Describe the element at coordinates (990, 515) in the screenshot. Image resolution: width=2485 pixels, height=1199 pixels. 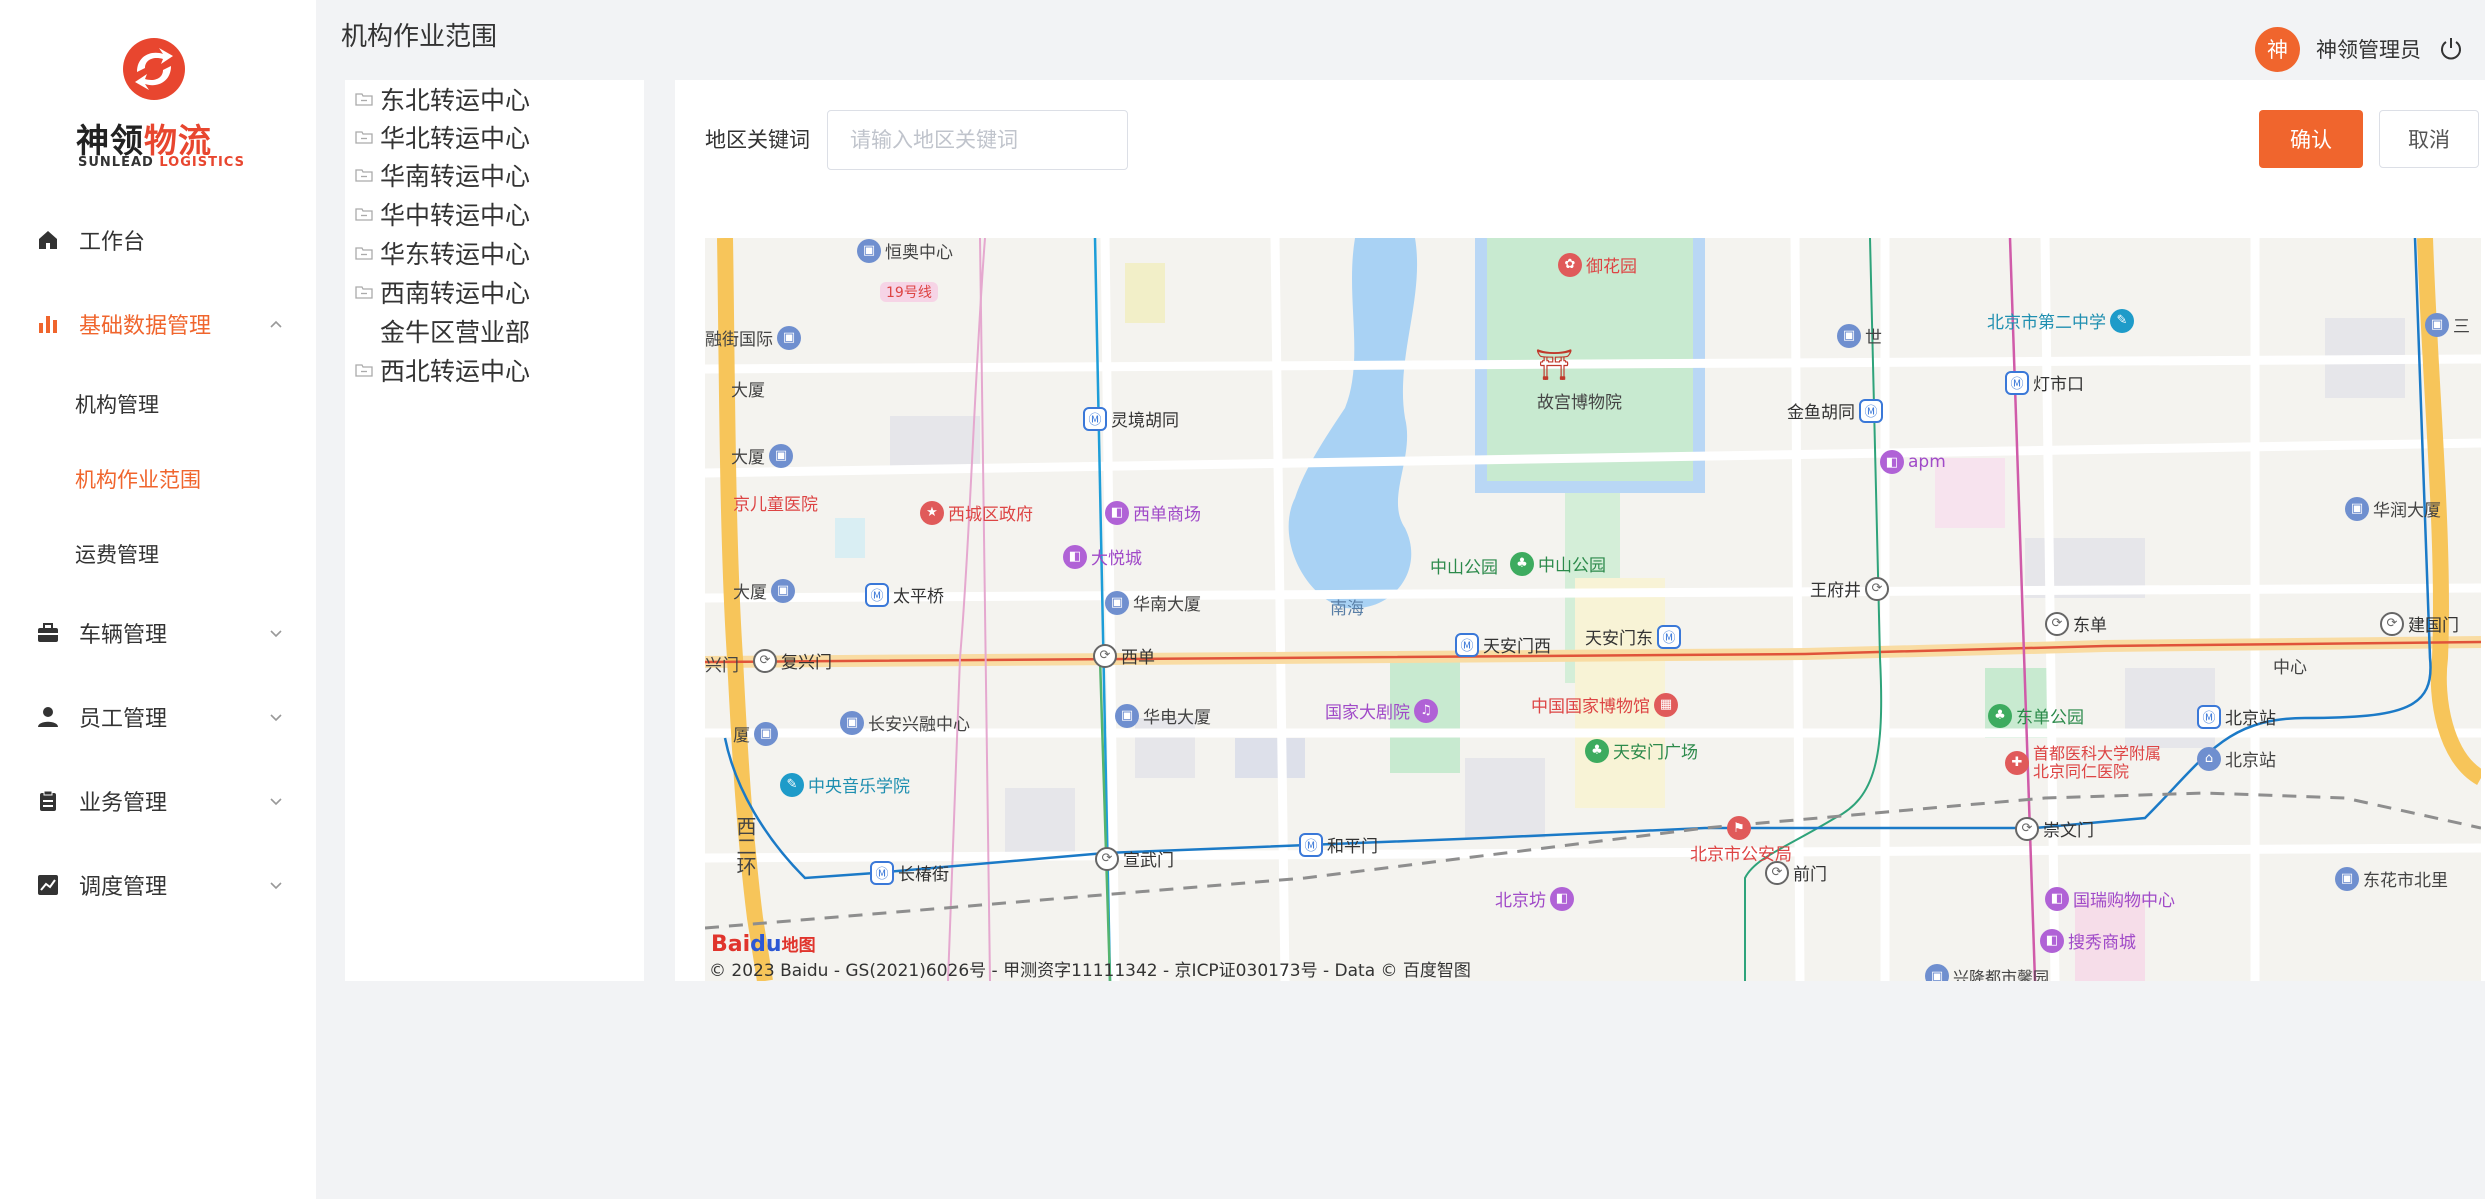
I see `poi-label: 西城区政府` at that location.